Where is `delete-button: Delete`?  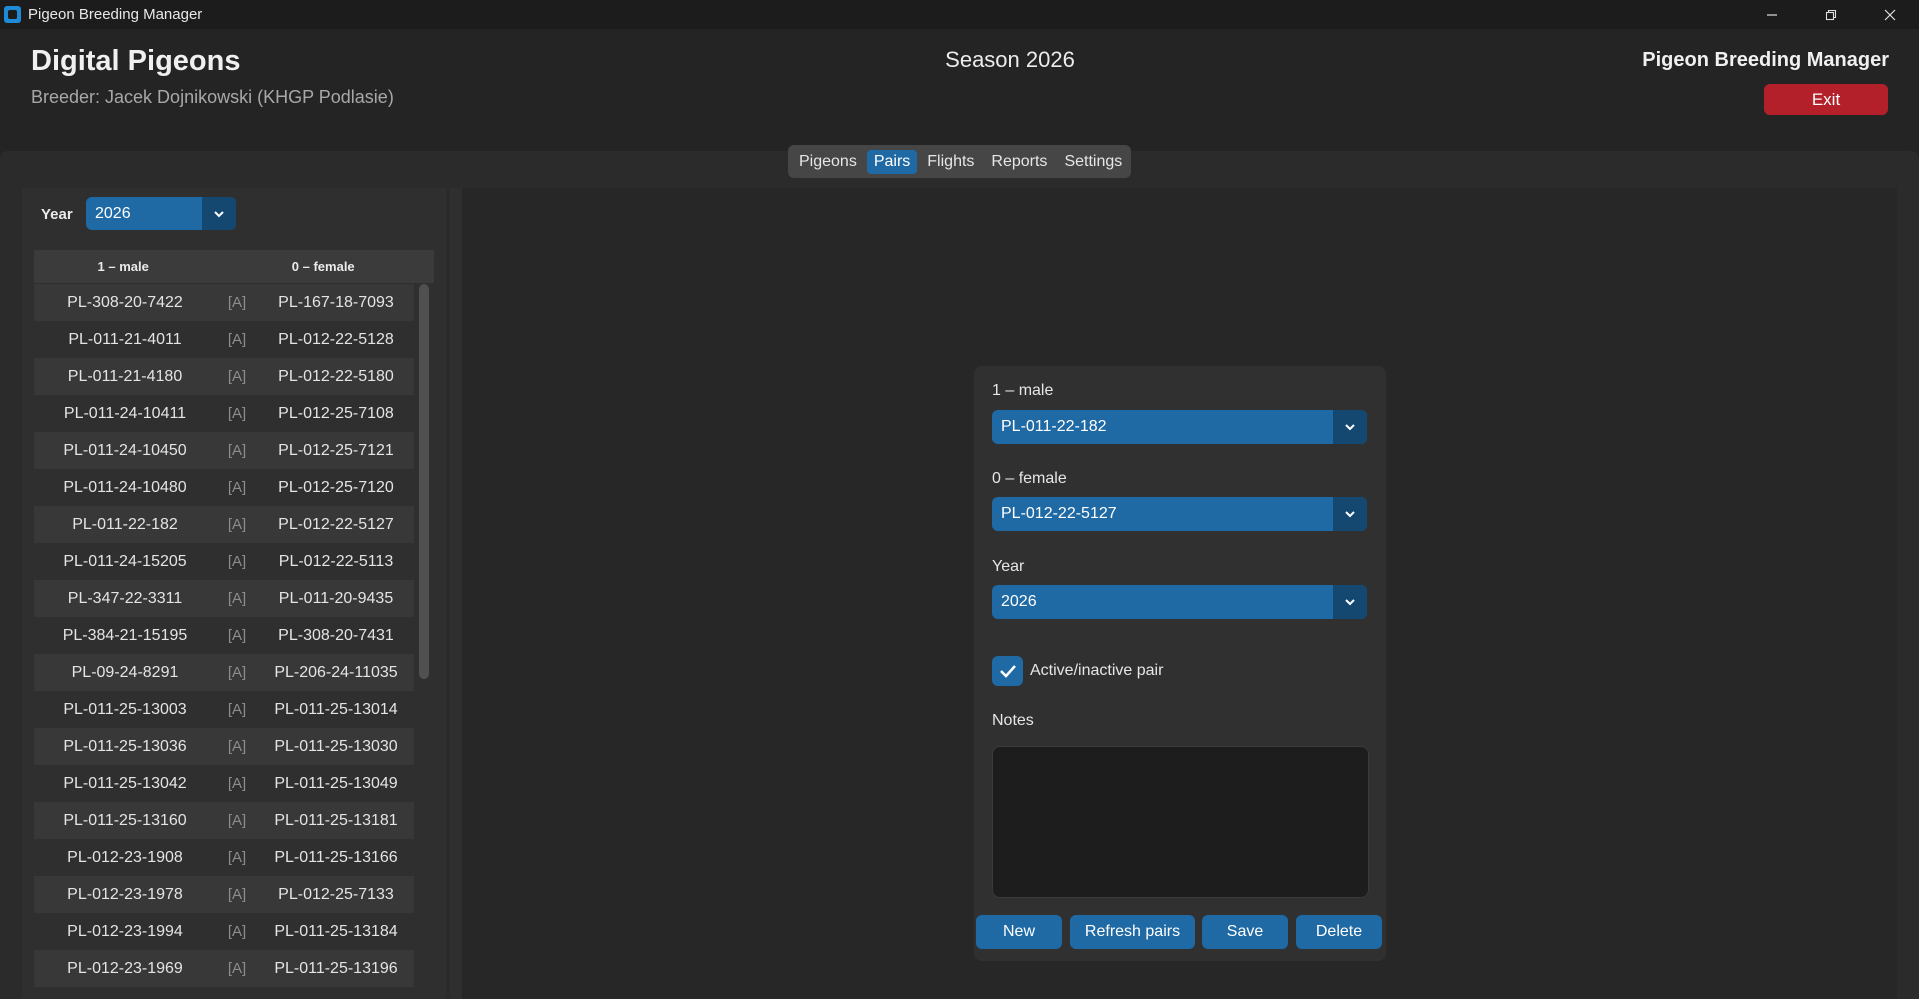 delete-button: Delete is located at coordinates (1339, 932).